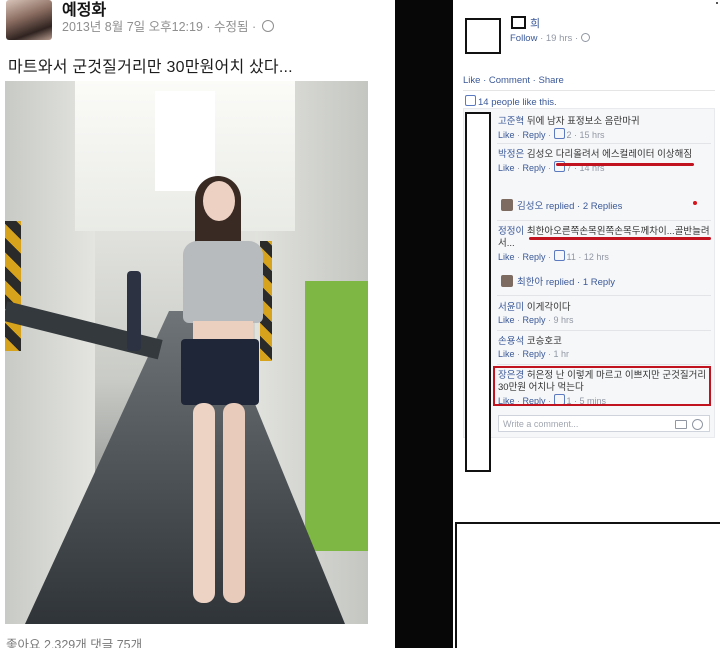  Describe the element at coordinates (583, 121) in the screenshot. I see `comment-text: 뒤에 남자 표정보소 음란마귀` at that location.